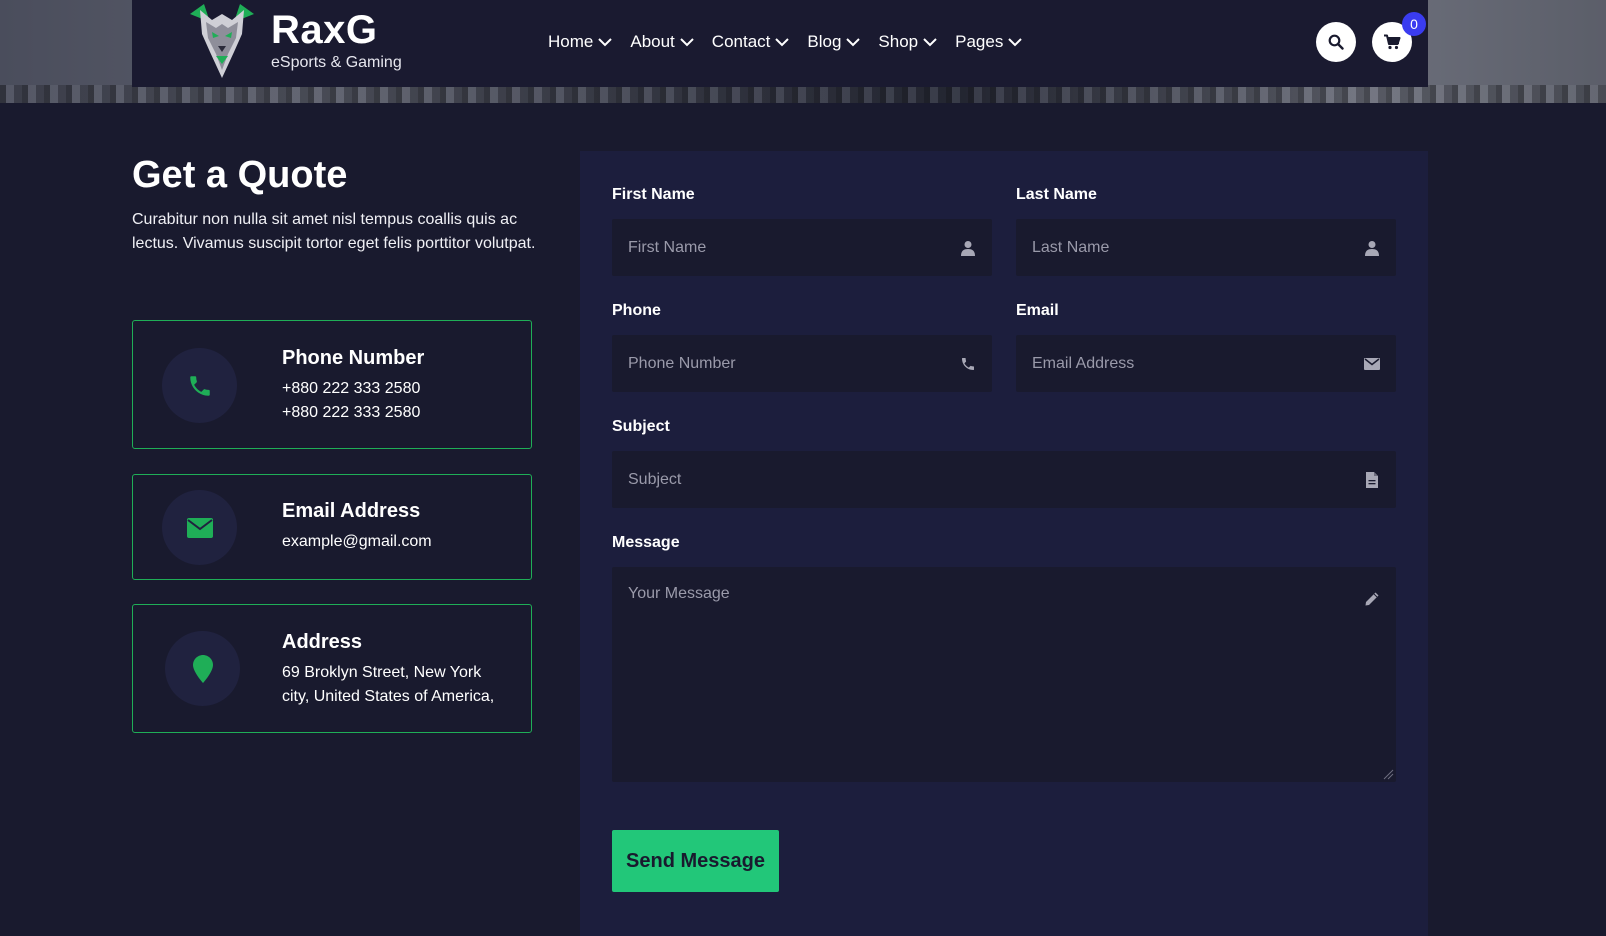  What do you see at coordinates (222, 40) in the screenshot?
I see `wolf-logo-icon` at bounding box center [222, 40].